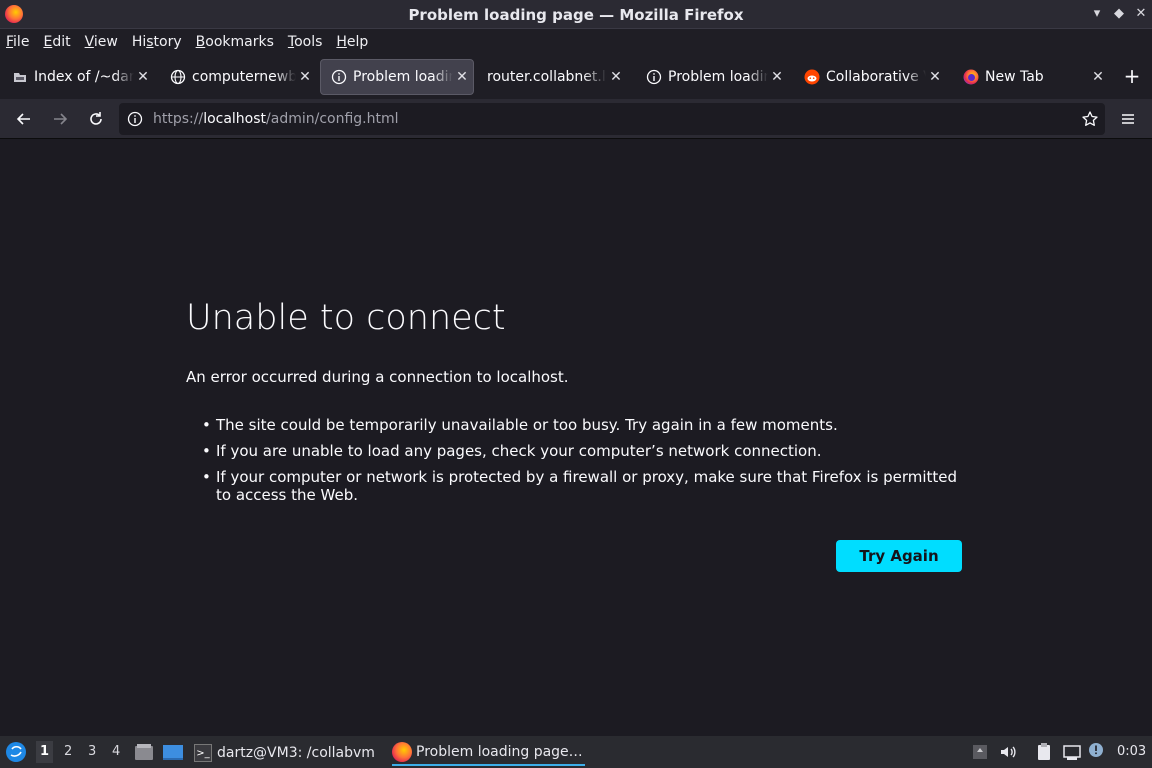  I want to click on clipboard-icon, so click(1044, 752).